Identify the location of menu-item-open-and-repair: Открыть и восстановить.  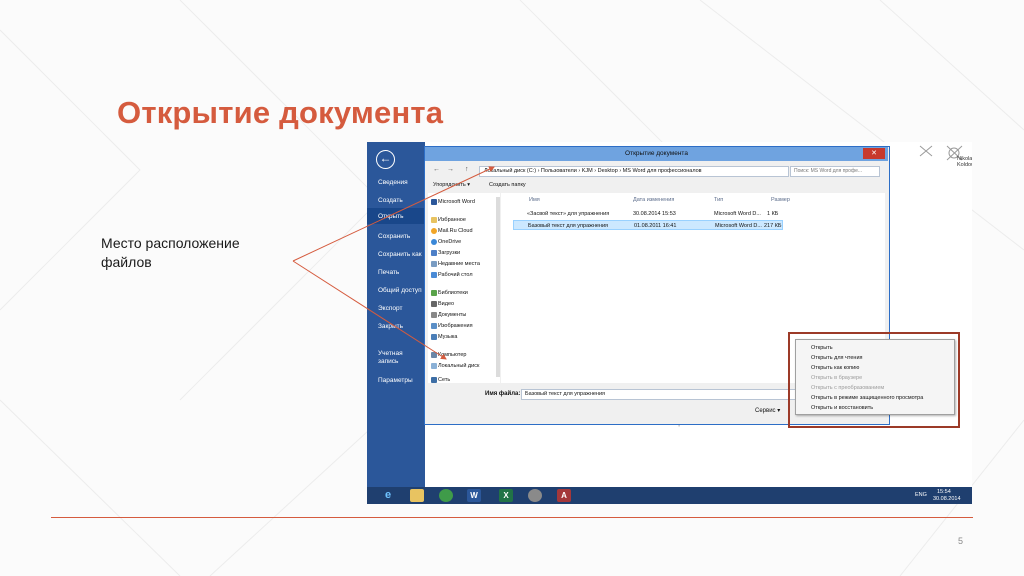
(842, 408).